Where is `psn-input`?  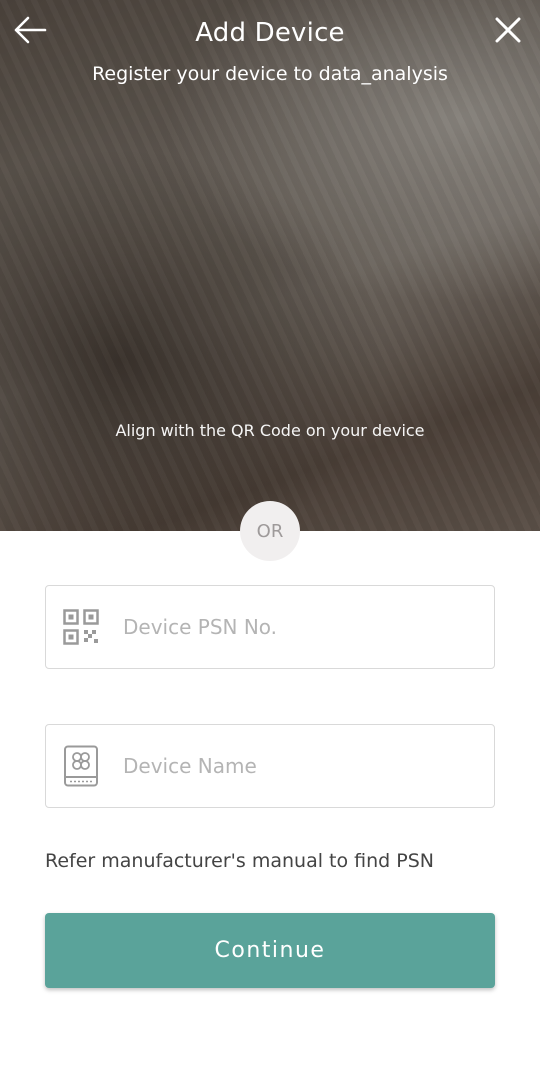
psn-input is located at coordinates (293, 627).